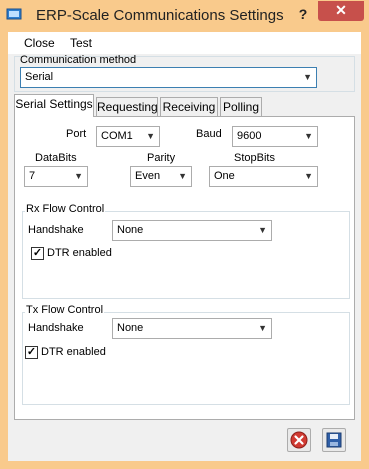 Image resolution: width=369 pixels, height=469 pixels. What do you see at coordinates (254, 158) in the screenshot?
I see `stopbits-label: StopBits` at bounding box center [254, 158].